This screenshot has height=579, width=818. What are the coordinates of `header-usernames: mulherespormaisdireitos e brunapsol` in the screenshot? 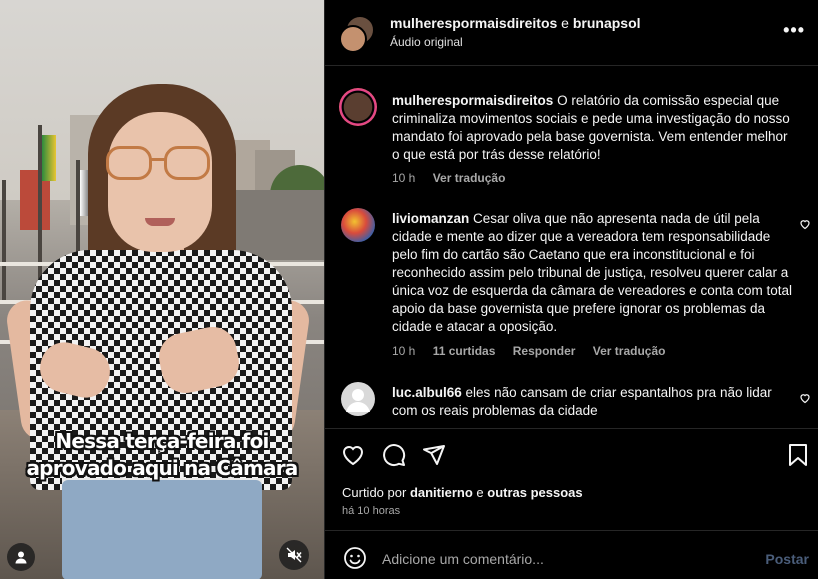 It's located at (515, 23).